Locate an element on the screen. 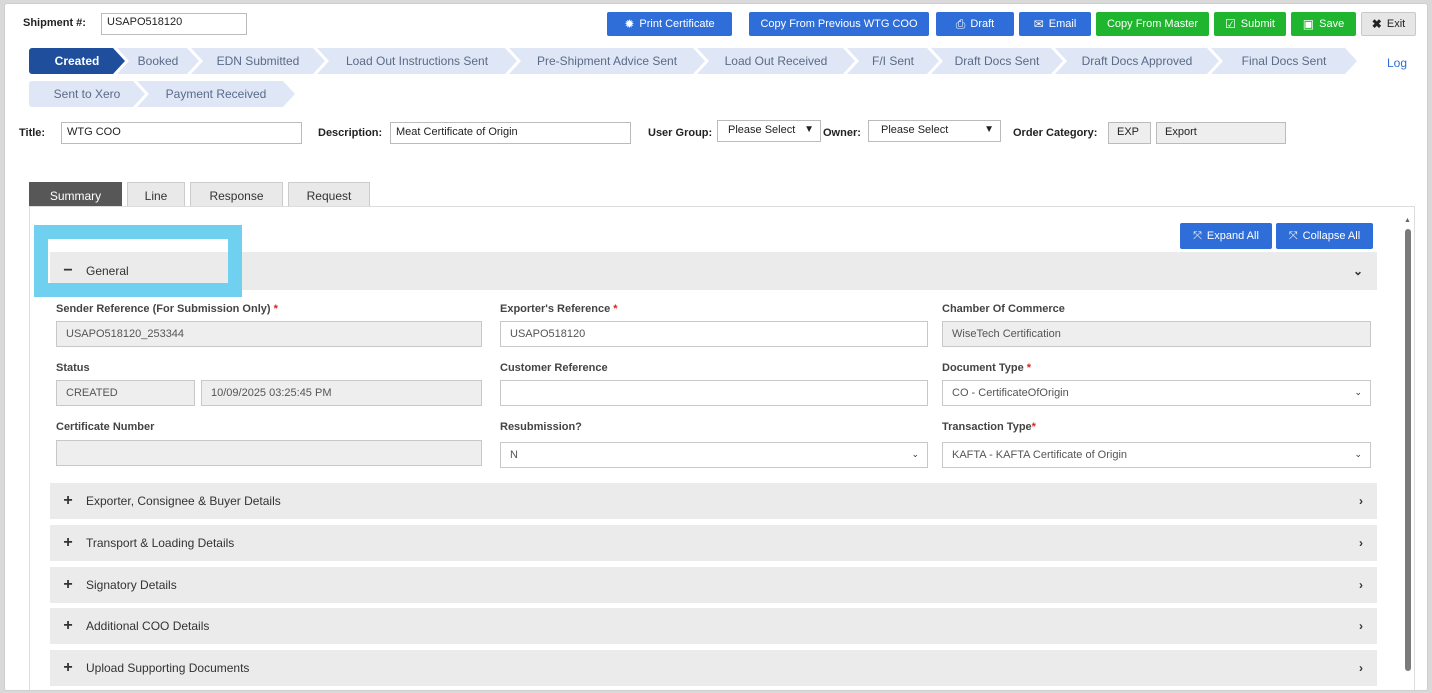 Image resolution: width=1432 pixels, height=693 pixels. exit-button: ✖ Exit is located at coordinates (1388, 24).